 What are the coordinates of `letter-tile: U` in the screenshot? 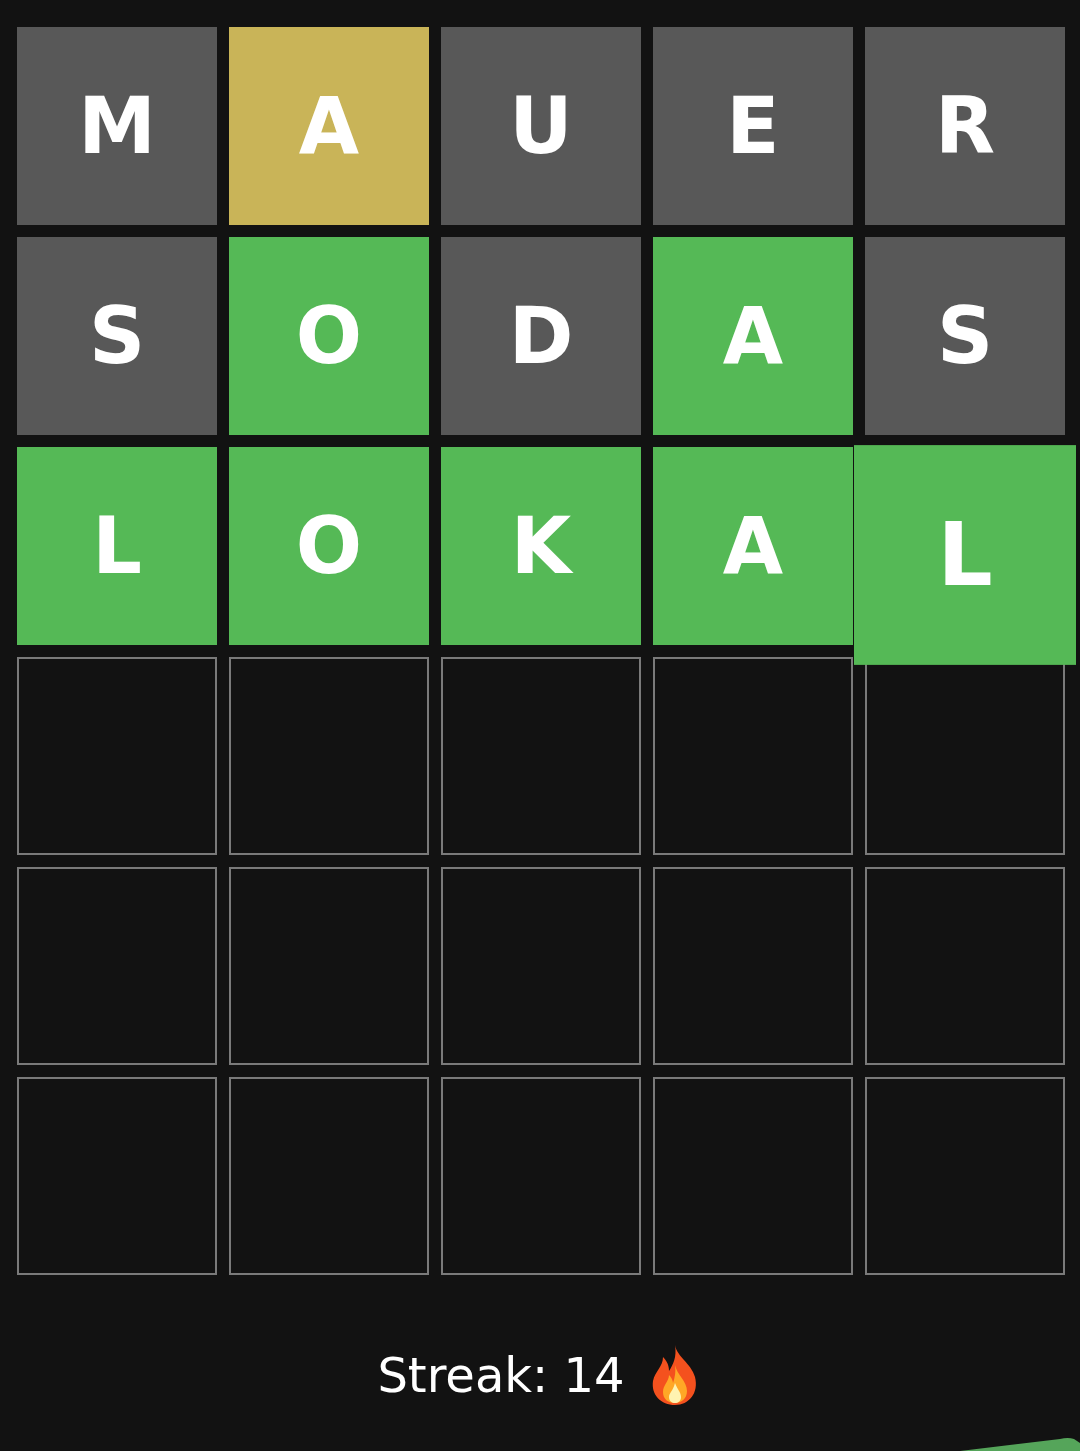 It's located at (541, 126).